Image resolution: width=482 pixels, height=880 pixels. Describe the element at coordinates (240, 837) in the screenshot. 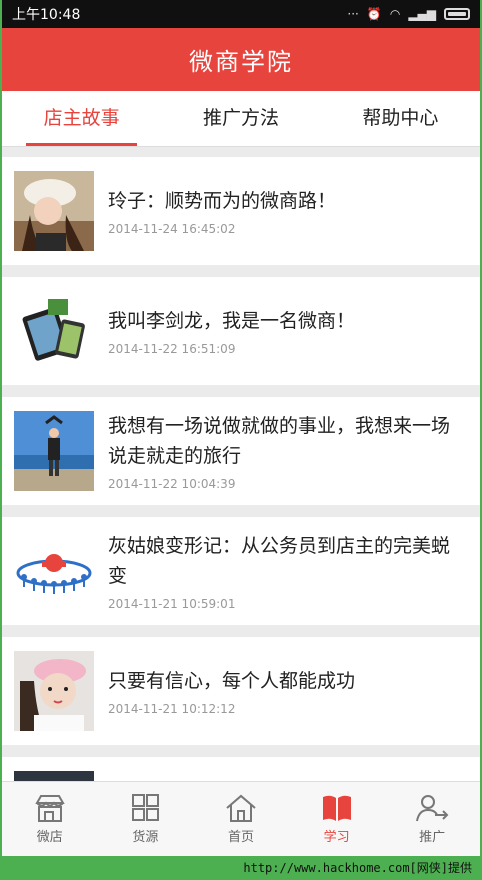

I see `nav-label: 首页` at that location.